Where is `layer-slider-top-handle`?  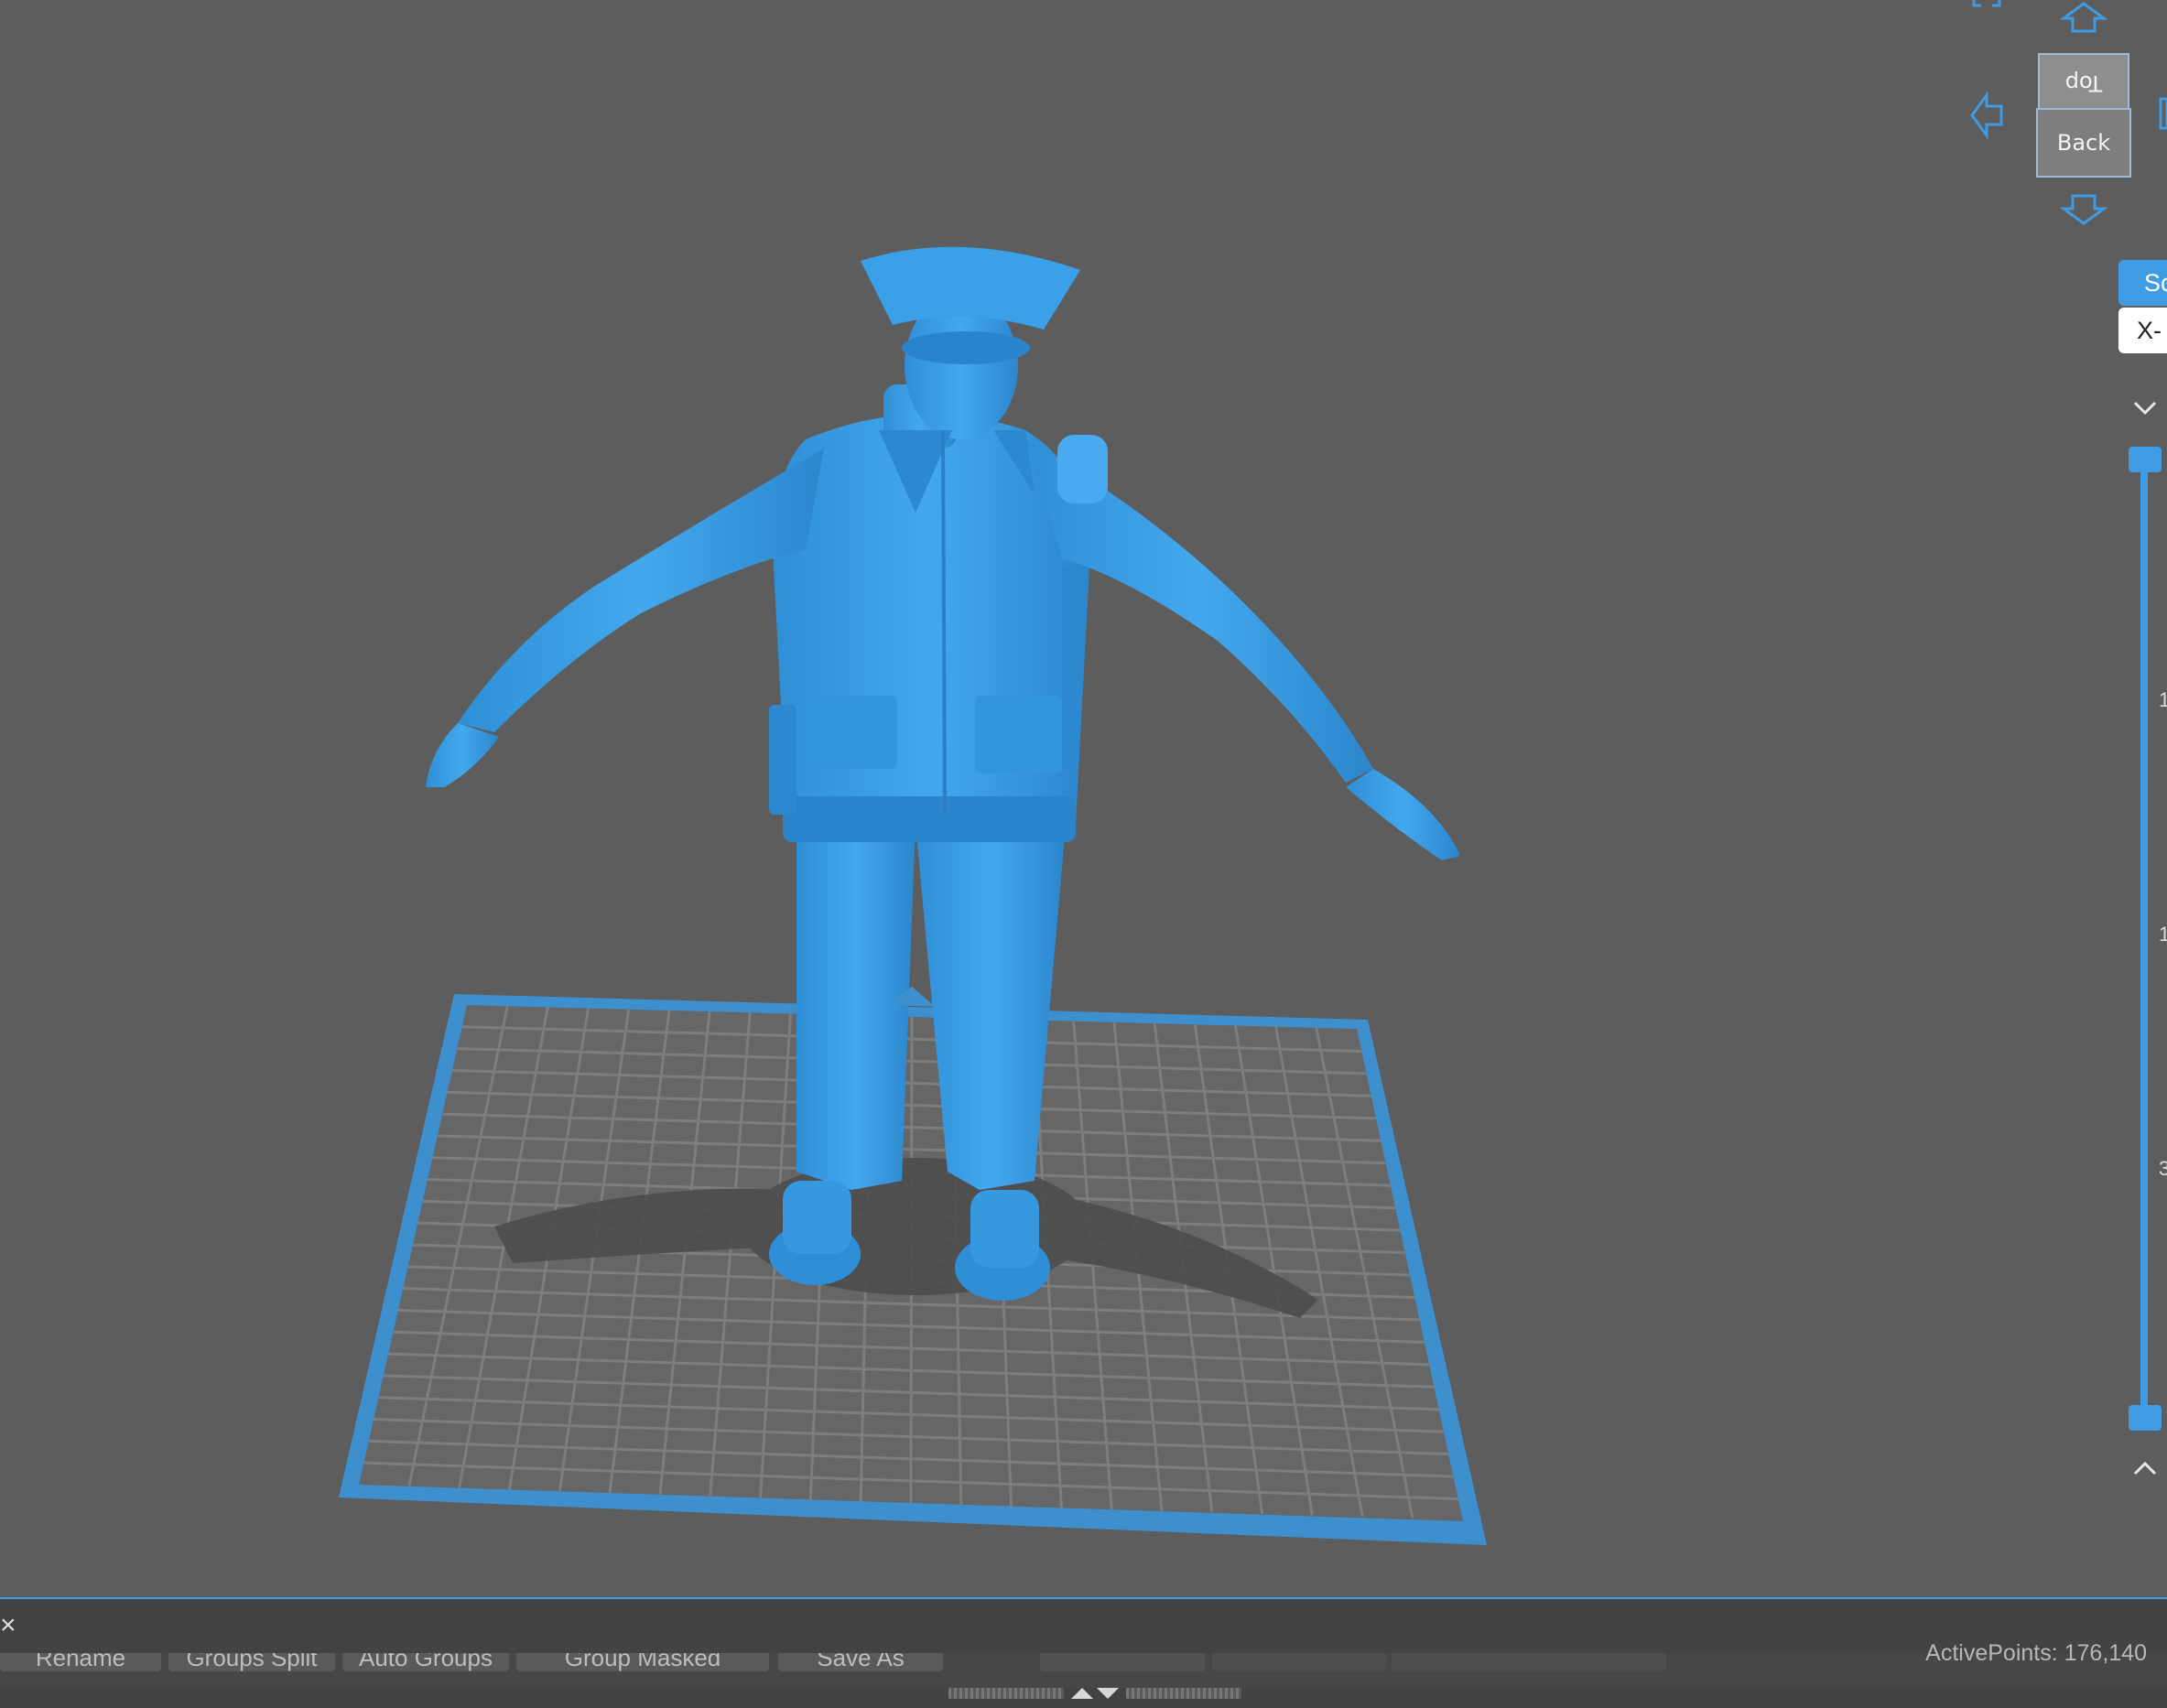
layer-slider-top-handle is located at coordinates (2145, 459).